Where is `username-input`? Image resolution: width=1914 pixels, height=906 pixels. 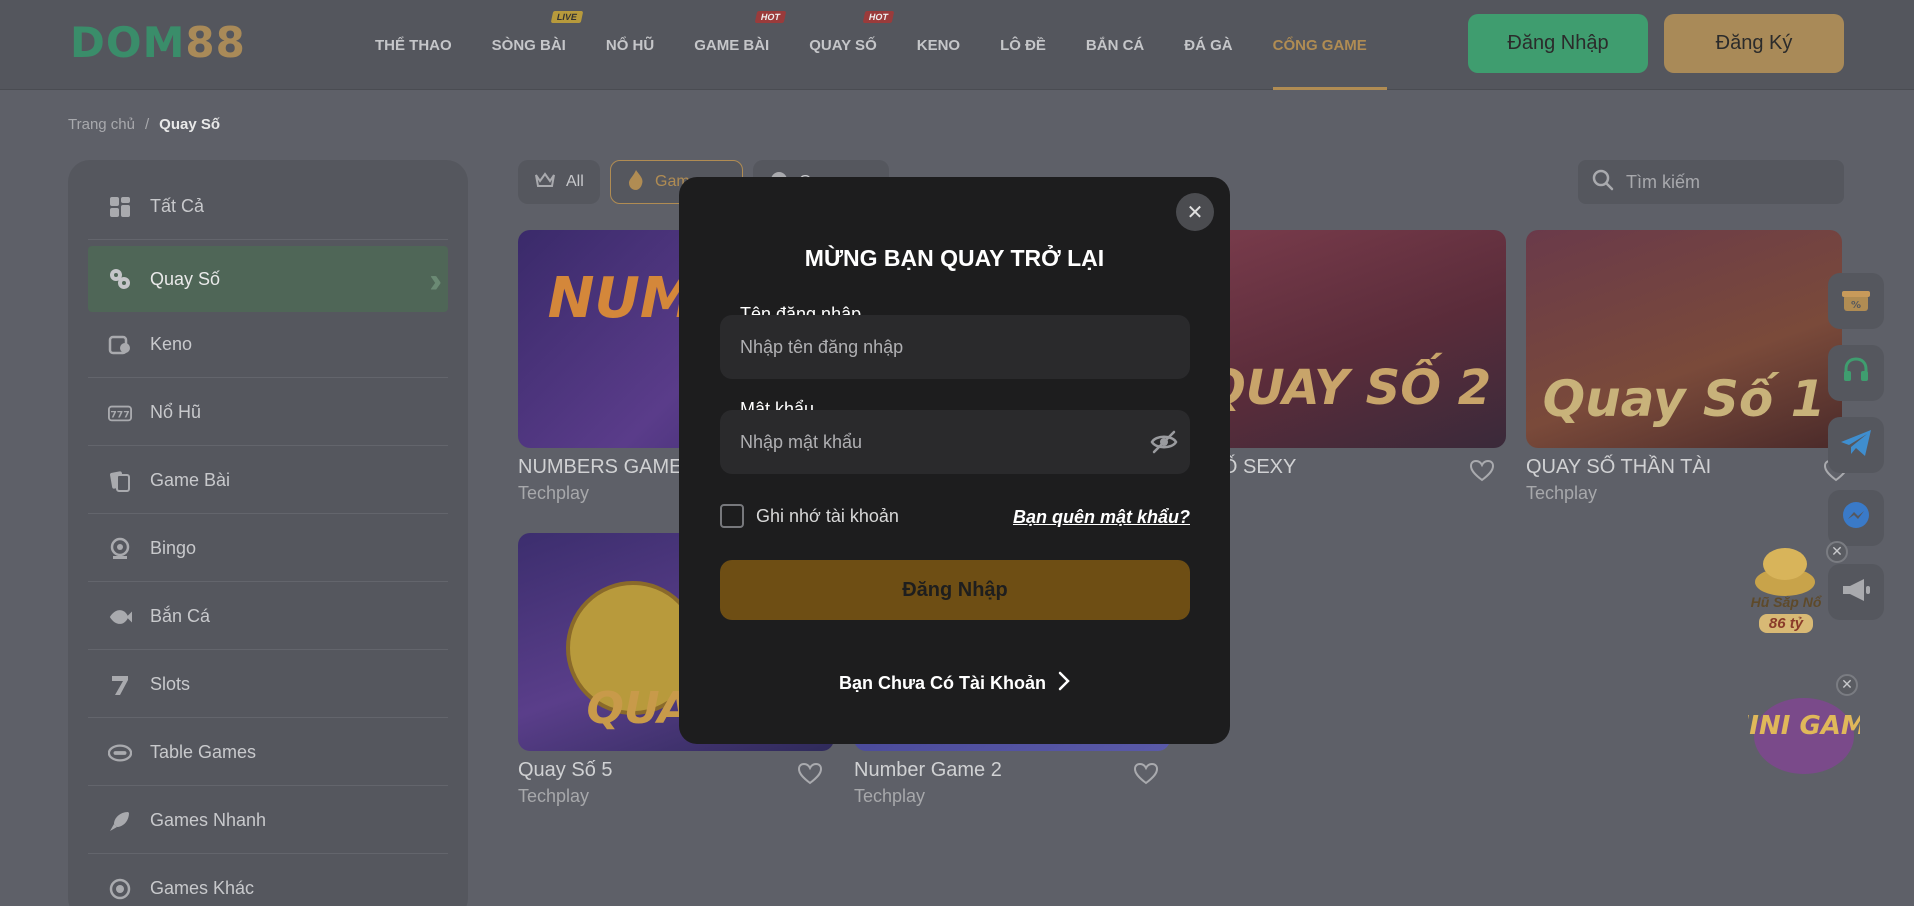 username-input is located at coordinates (940, 347).